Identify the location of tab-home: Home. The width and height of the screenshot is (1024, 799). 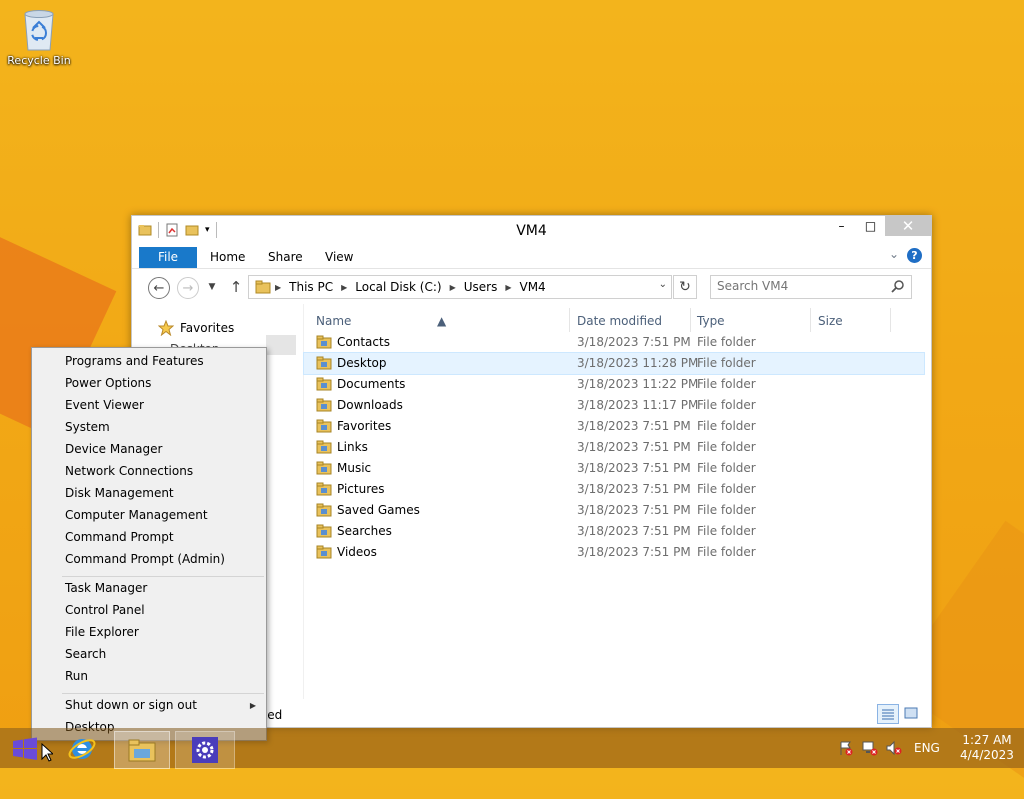
(227, 257).